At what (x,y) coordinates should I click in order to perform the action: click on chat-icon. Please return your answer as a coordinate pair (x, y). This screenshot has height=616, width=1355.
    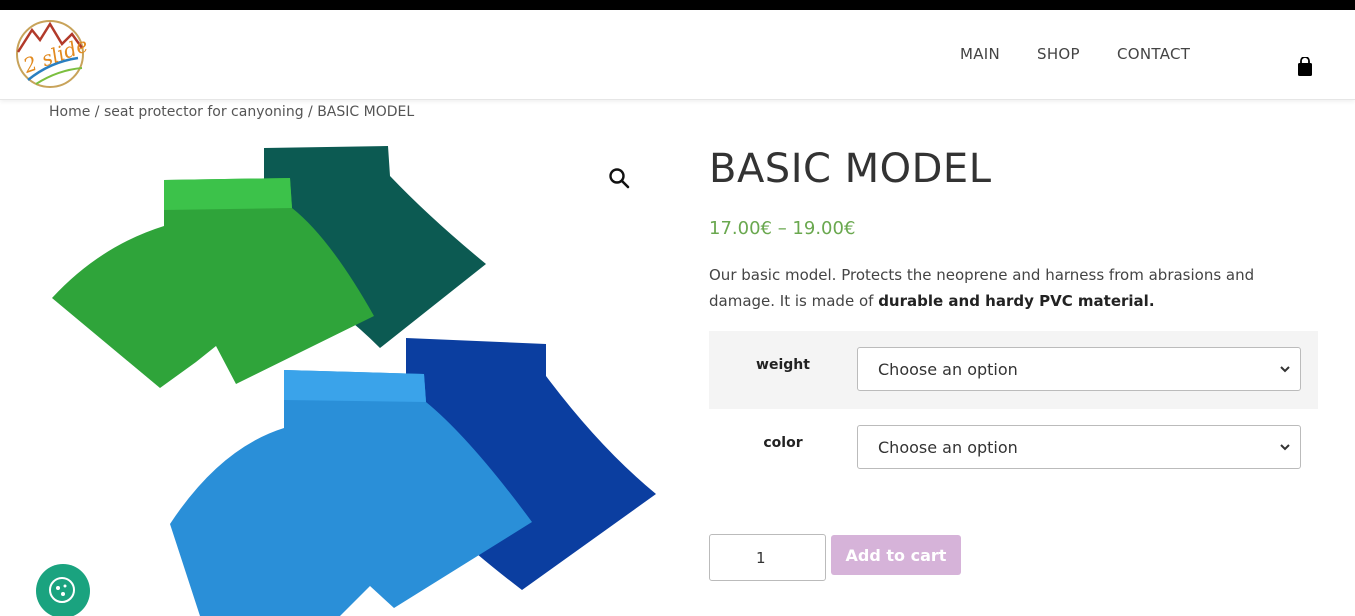
    Looking at the image, I should click on (62, 590).